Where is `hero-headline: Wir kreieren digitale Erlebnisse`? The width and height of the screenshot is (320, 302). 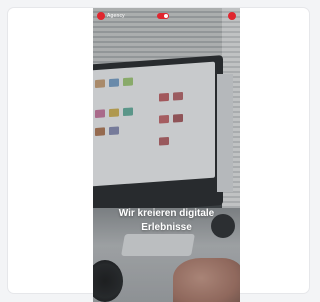 hero-headline: Wir kreieren digitale Erlebnisse is located at coordinates (166, 221).